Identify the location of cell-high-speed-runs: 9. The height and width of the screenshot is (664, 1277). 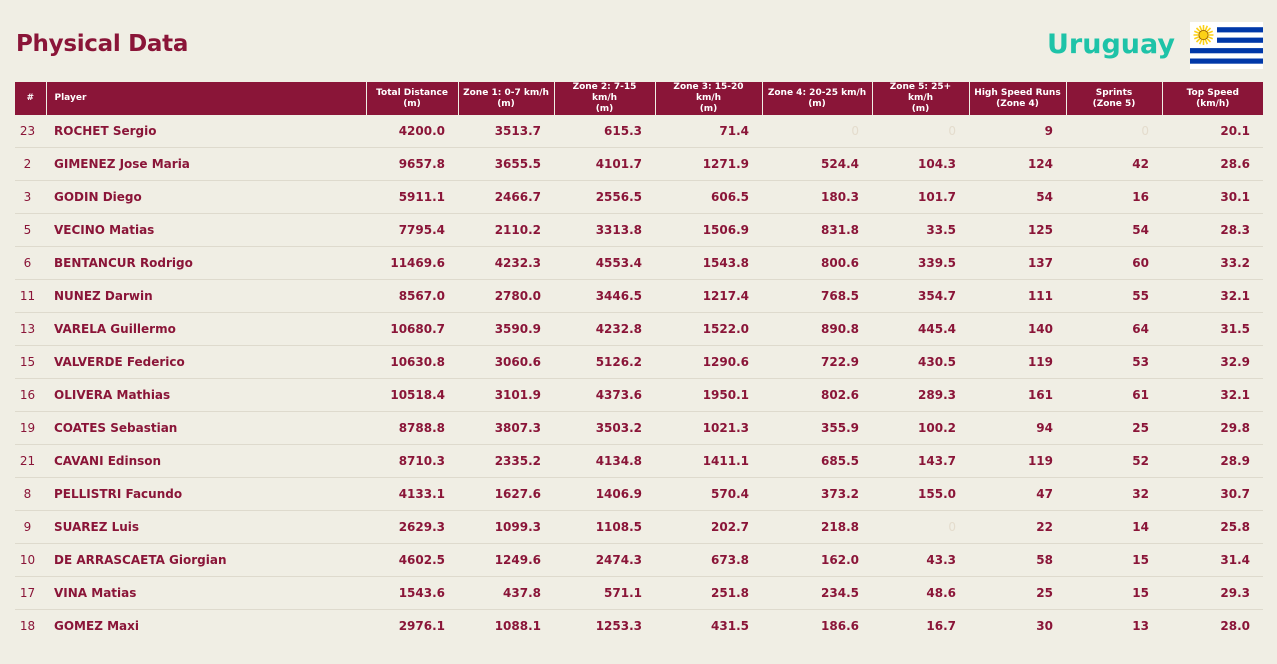
(1017, 131).